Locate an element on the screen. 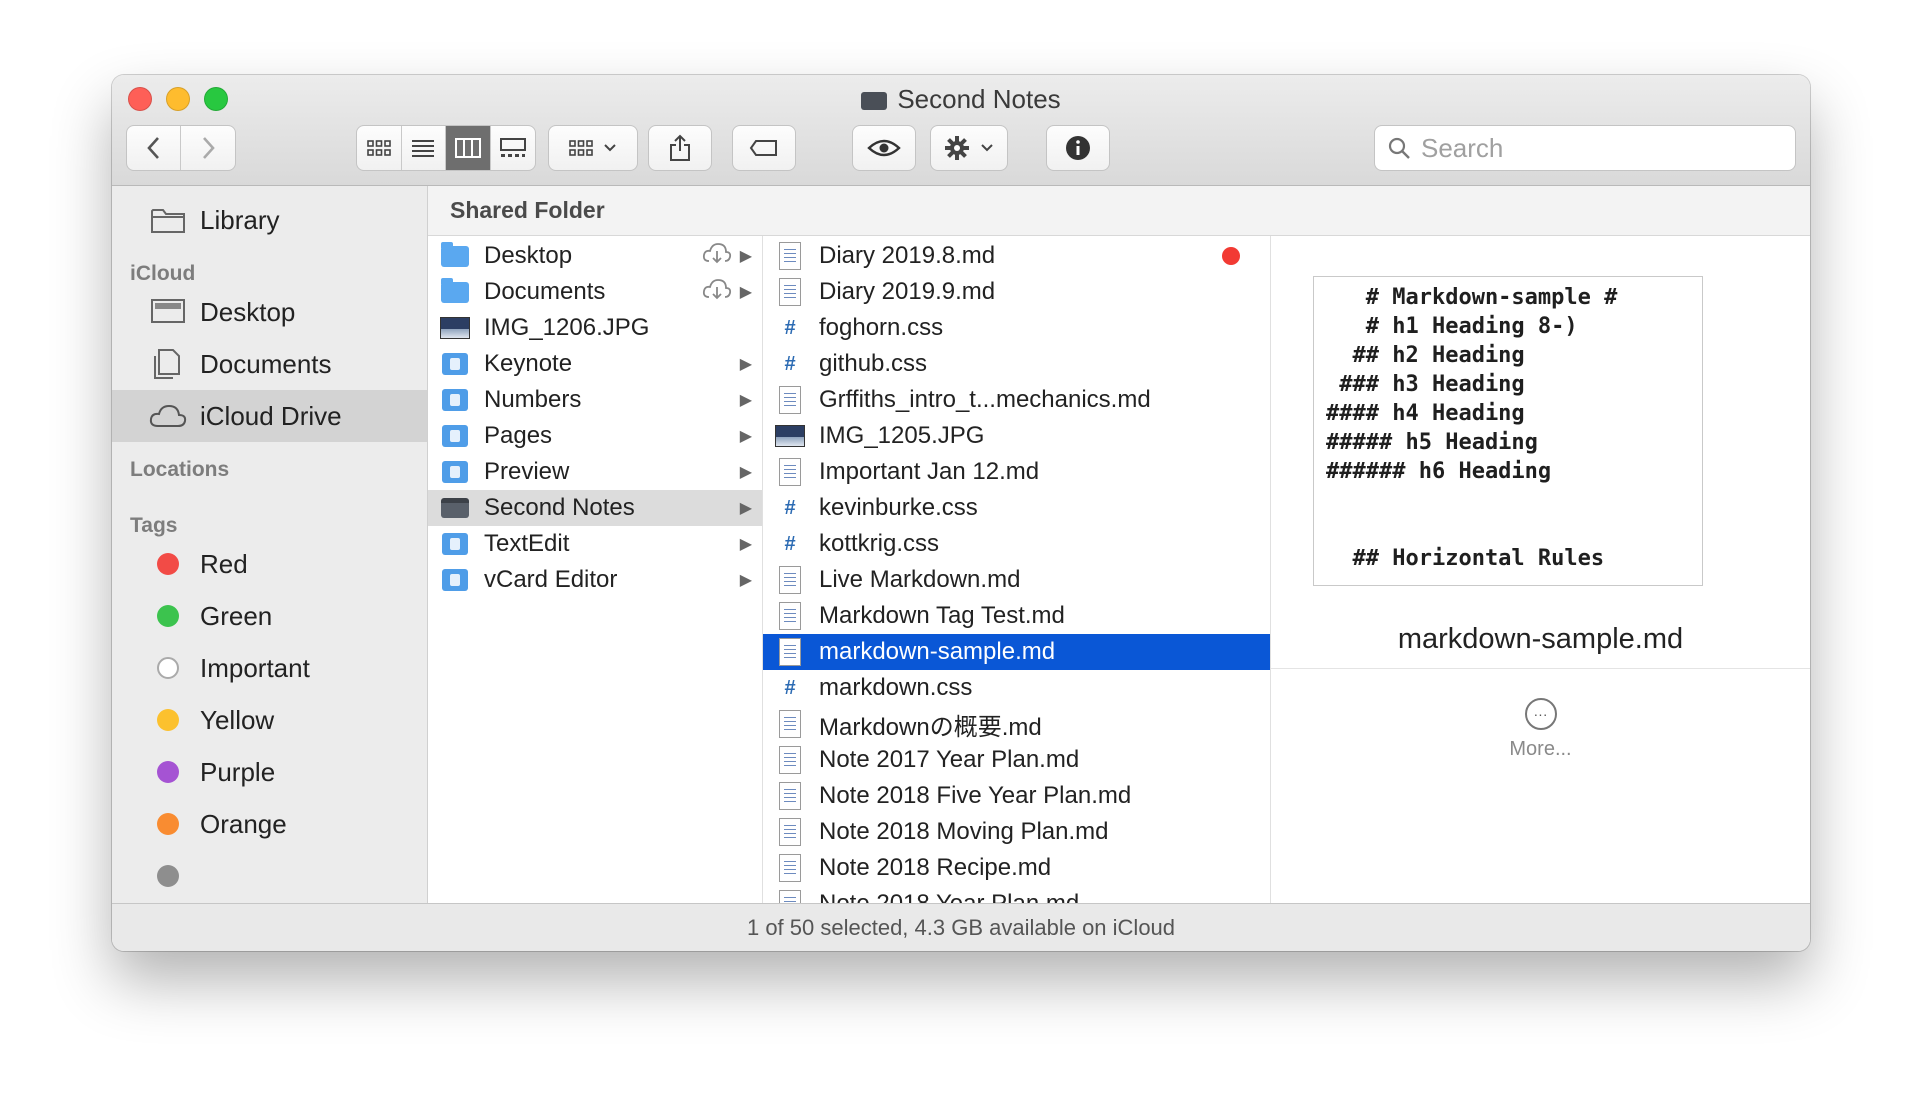  list-item: vCard Editor ▶ is located at coordinates (595, 580).